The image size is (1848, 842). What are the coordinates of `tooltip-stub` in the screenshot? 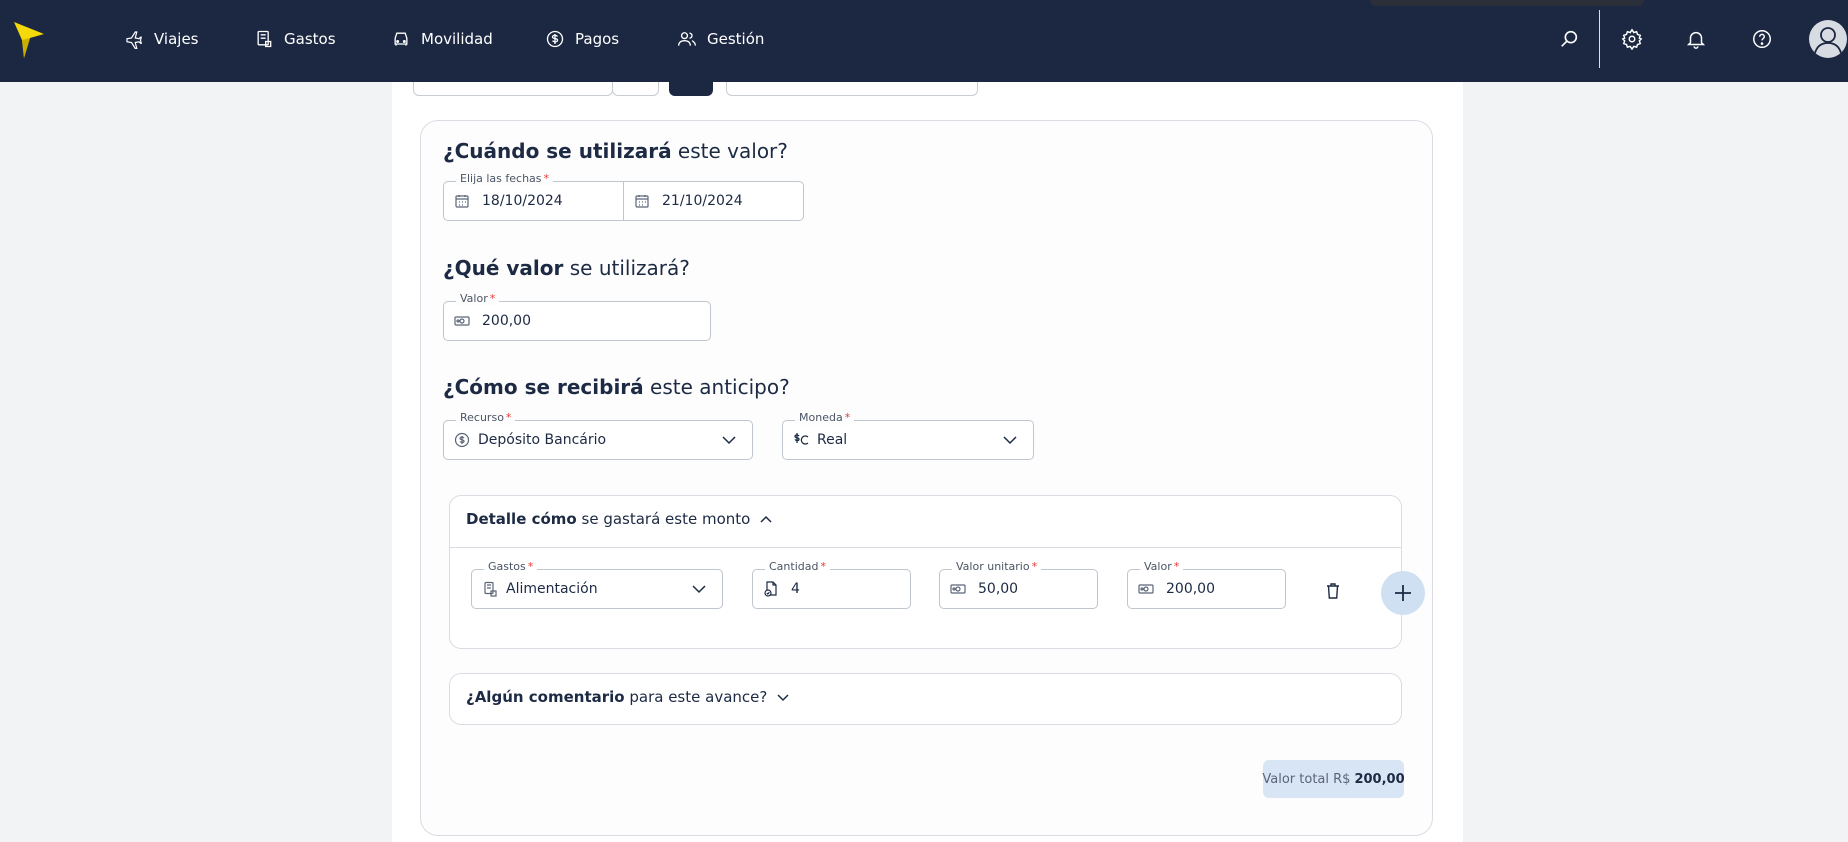 It's located at (1507, 3).